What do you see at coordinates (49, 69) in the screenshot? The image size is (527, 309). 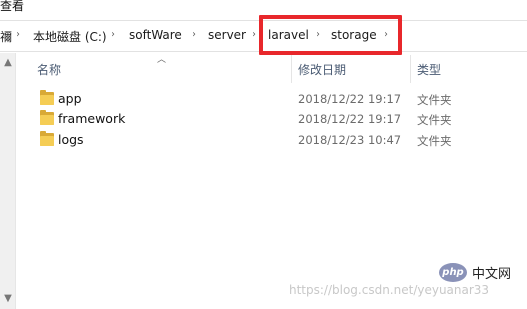 I see `column-header-name: 名称` at bounding box center [49, 69].